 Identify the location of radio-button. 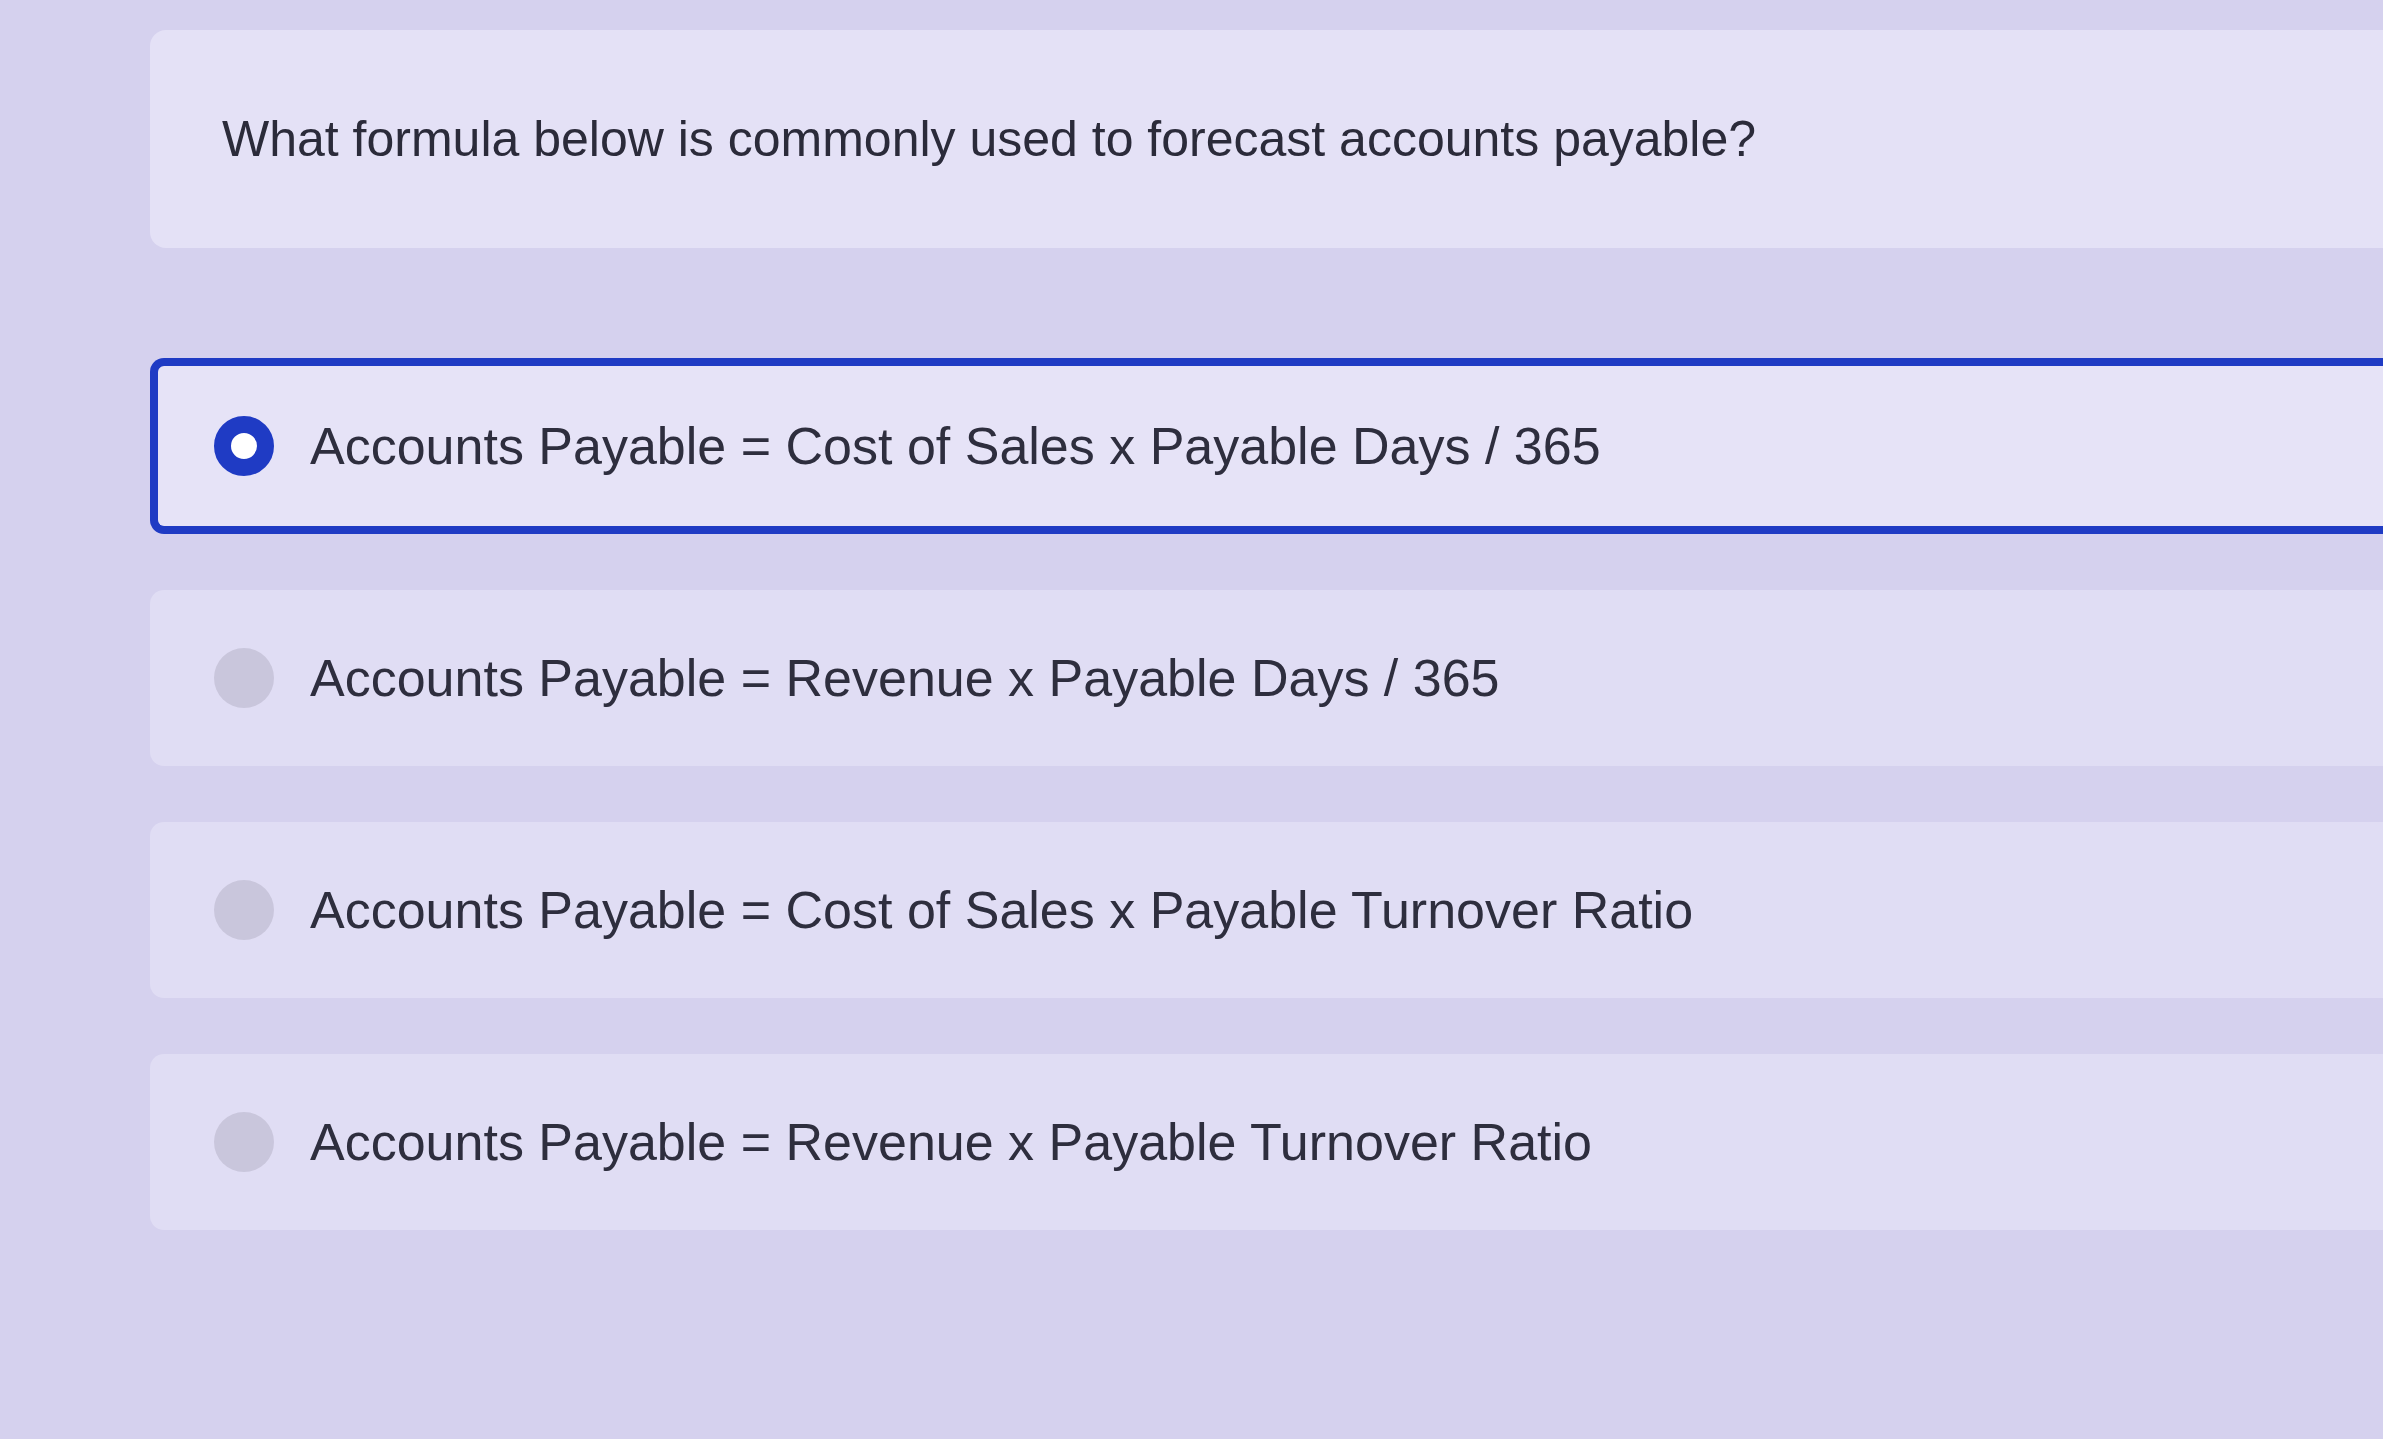
(244, 446).